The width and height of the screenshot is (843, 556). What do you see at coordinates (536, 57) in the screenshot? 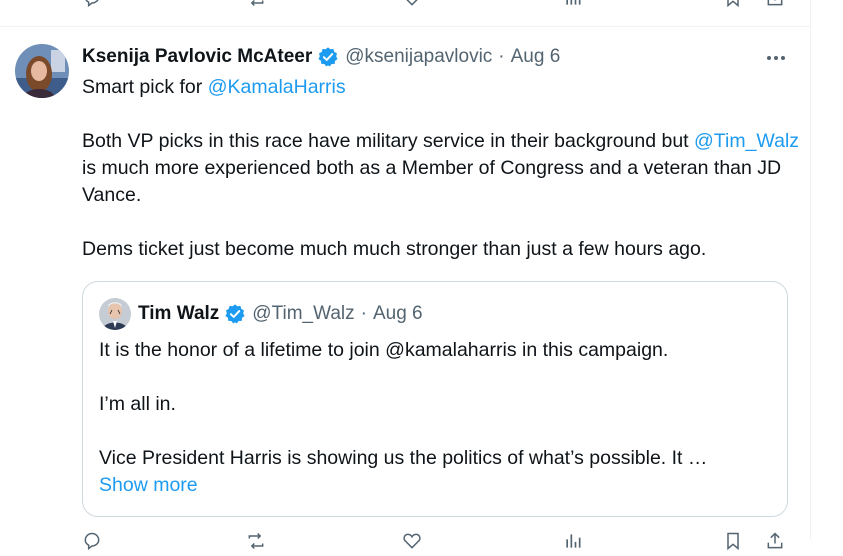
I see `tweet-date: Aug 6` at bounding box center [536, 57].